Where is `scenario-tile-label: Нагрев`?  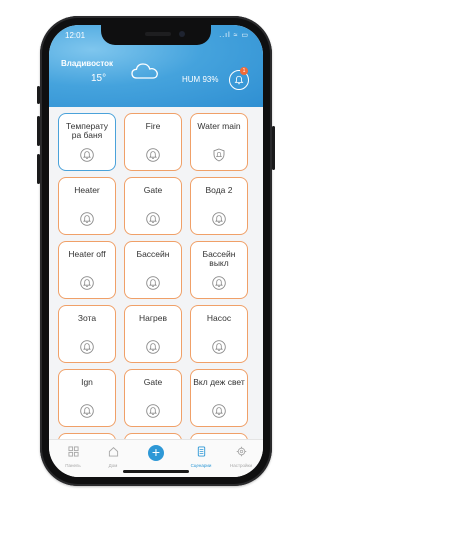 scenario-tile-label: Нагрев is located at coordinates (153, 318).